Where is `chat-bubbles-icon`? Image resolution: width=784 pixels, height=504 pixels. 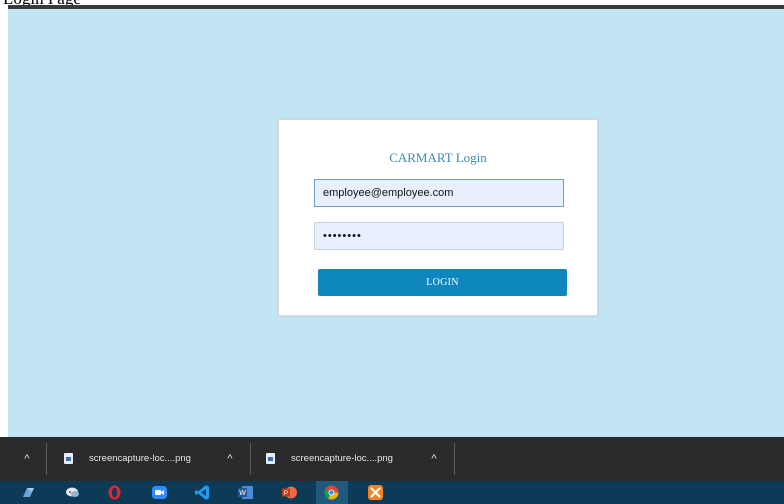 chat-bubbles-icon is located at coordinates (72, 492).